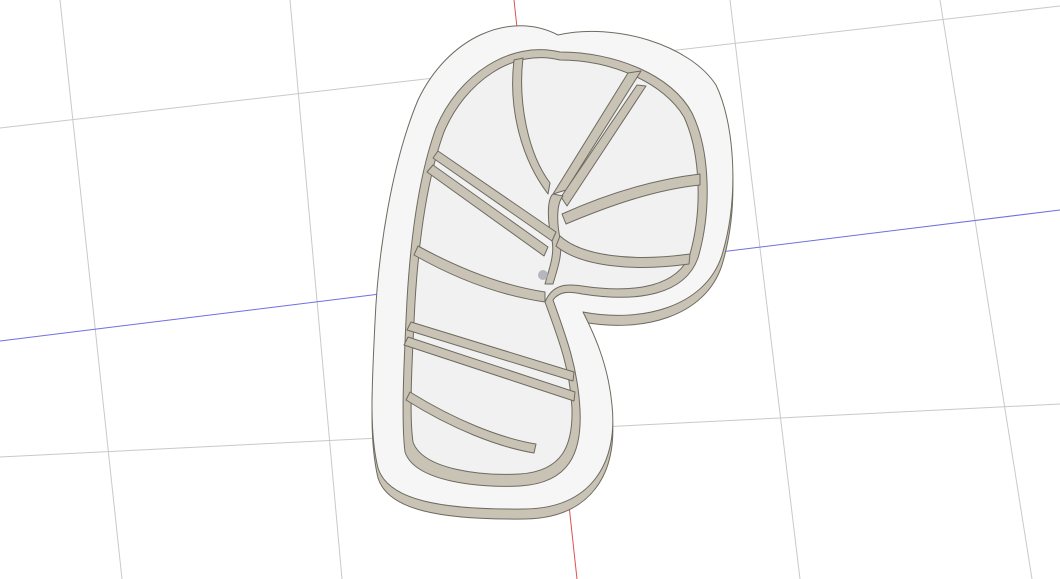  I want to click on origin-marker, so click(543, 275).